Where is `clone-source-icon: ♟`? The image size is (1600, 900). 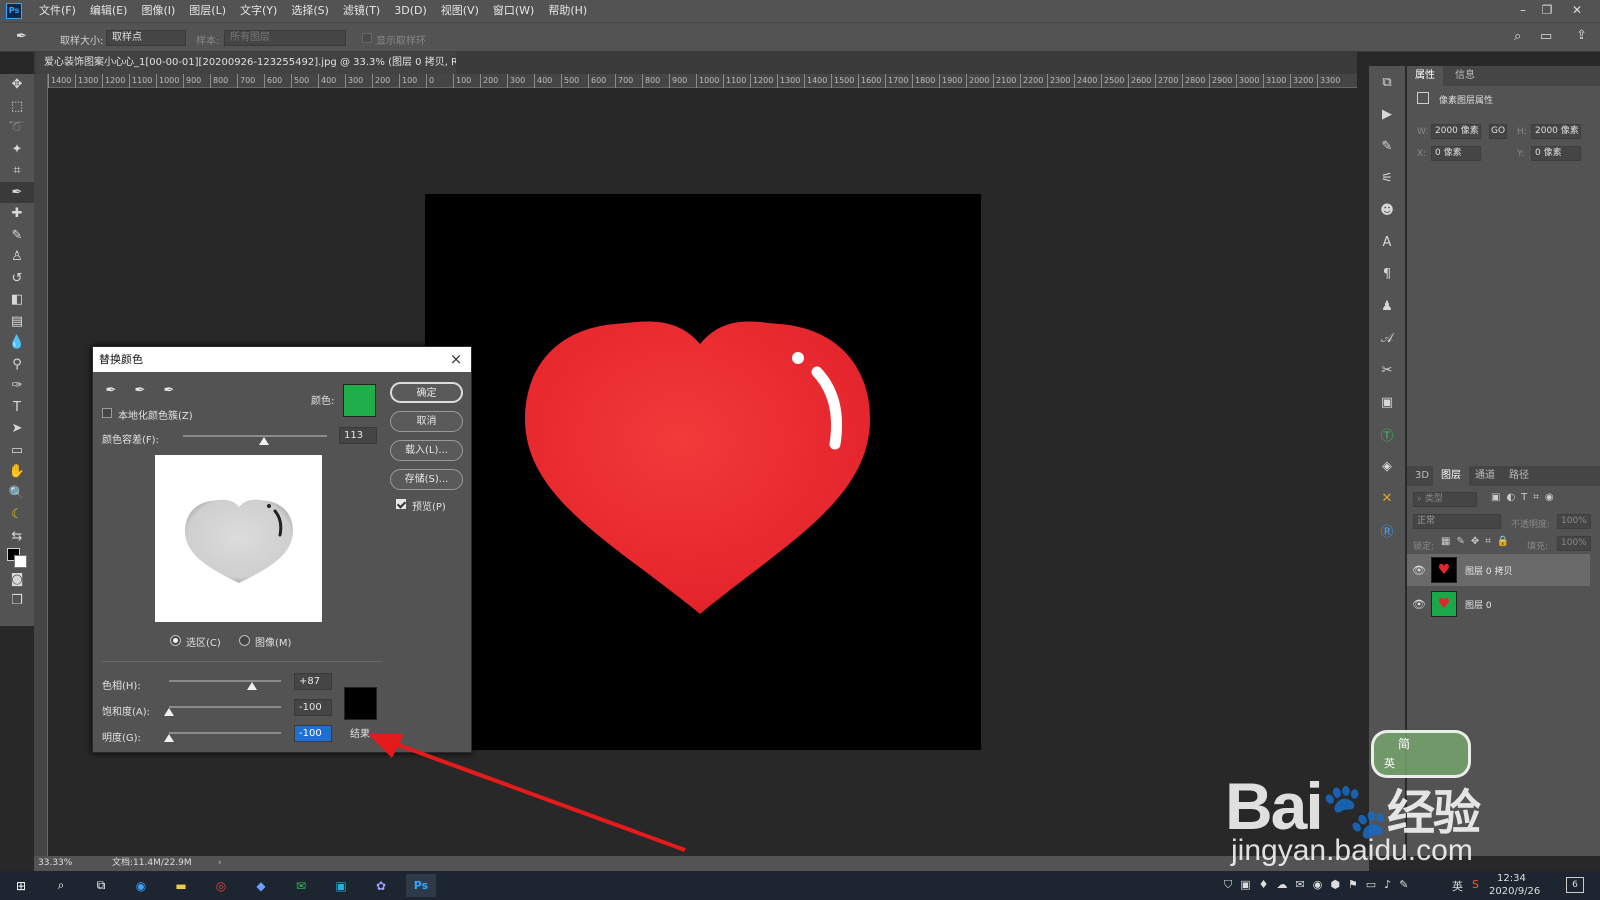
clone-source-icon: ♟ is located at coordinates (1387, 306).